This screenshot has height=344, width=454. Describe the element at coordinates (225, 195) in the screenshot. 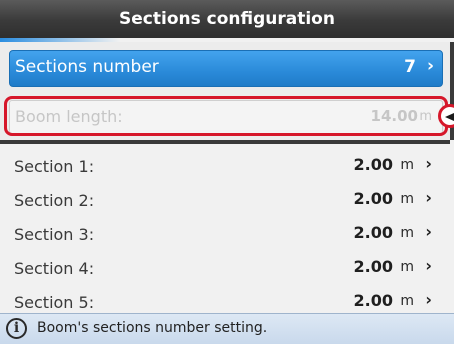

I see `section-row-2: Section 2: 2.00 m ›` at that location.